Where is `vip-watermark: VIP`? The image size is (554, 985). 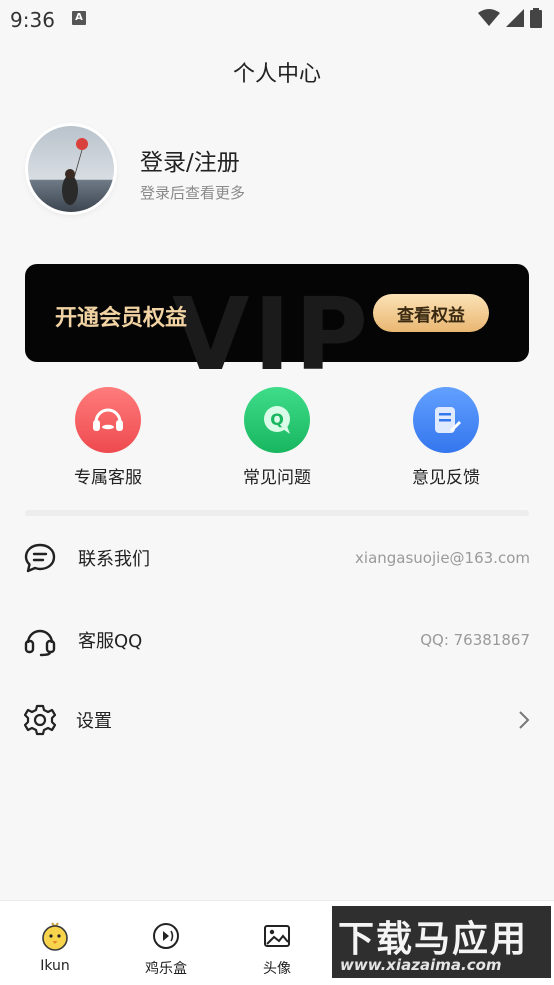 vip-watermark: VIP is located at coordinates (272, 334).